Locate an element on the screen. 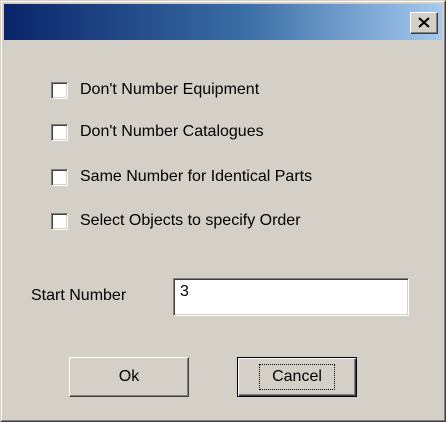  start-number-label: Start Number is located at coordinates (79, 295).